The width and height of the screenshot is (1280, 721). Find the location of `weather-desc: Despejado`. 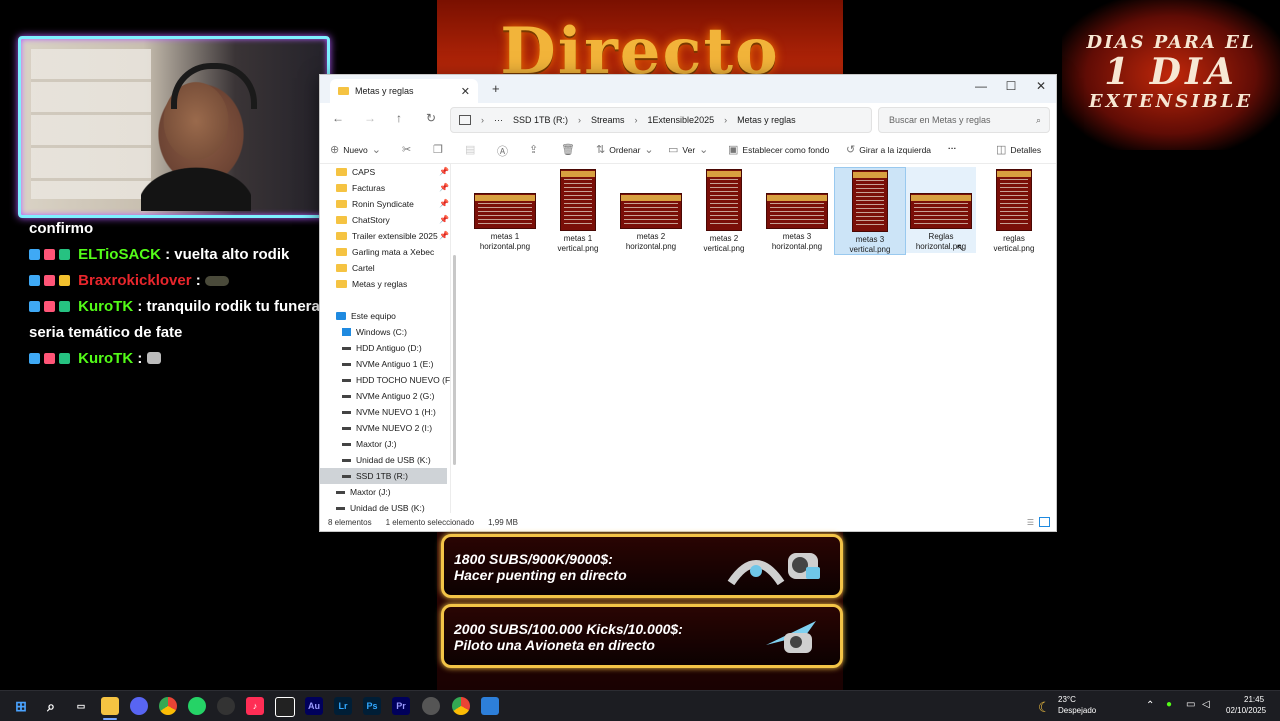

weather-desc: Despejado is located at coordinates (1077, 710).